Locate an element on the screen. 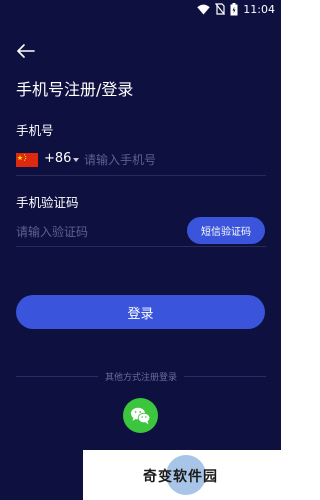 Image resolution: width=320 pixels, height=500 pixels. back-arrow-icon is located at coordinates (26, 51).